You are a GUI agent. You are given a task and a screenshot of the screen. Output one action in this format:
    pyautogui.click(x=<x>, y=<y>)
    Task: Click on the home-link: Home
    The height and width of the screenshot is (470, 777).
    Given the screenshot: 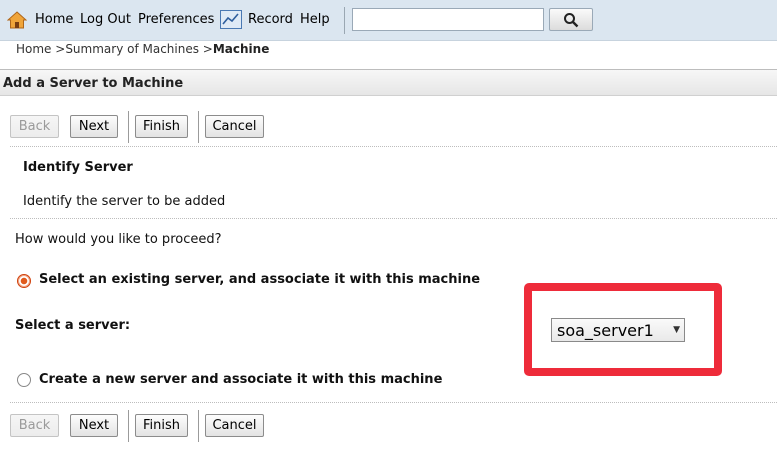 What is the action you would take?
    pyautogui.click(x=54, y=19)
    